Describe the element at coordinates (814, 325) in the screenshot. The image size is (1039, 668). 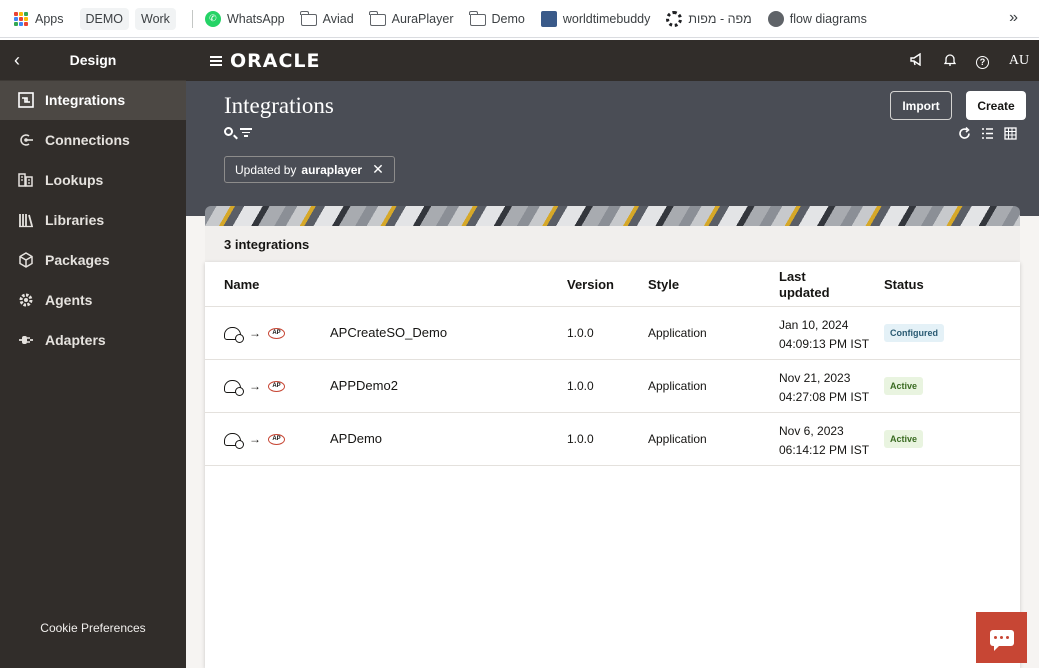
I see `date: Jan 10, 2024` at that location.